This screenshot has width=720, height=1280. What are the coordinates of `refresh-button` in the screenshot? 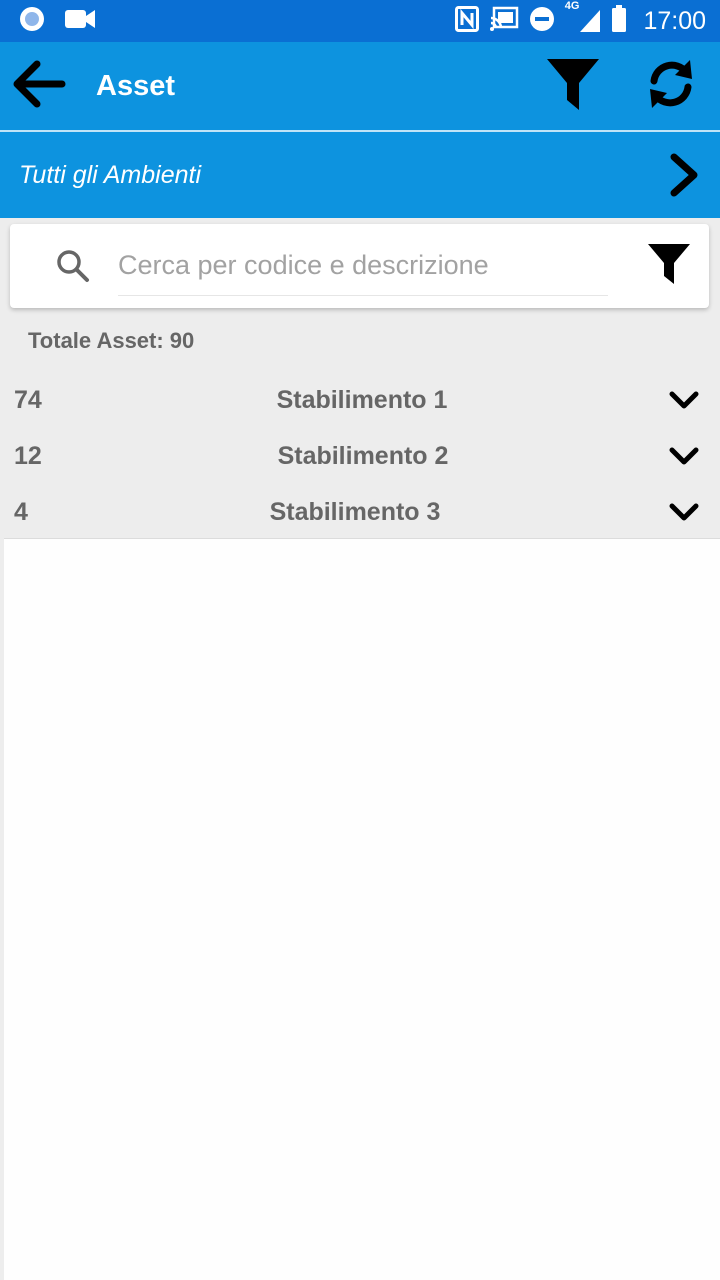 It's located at (671, 86).